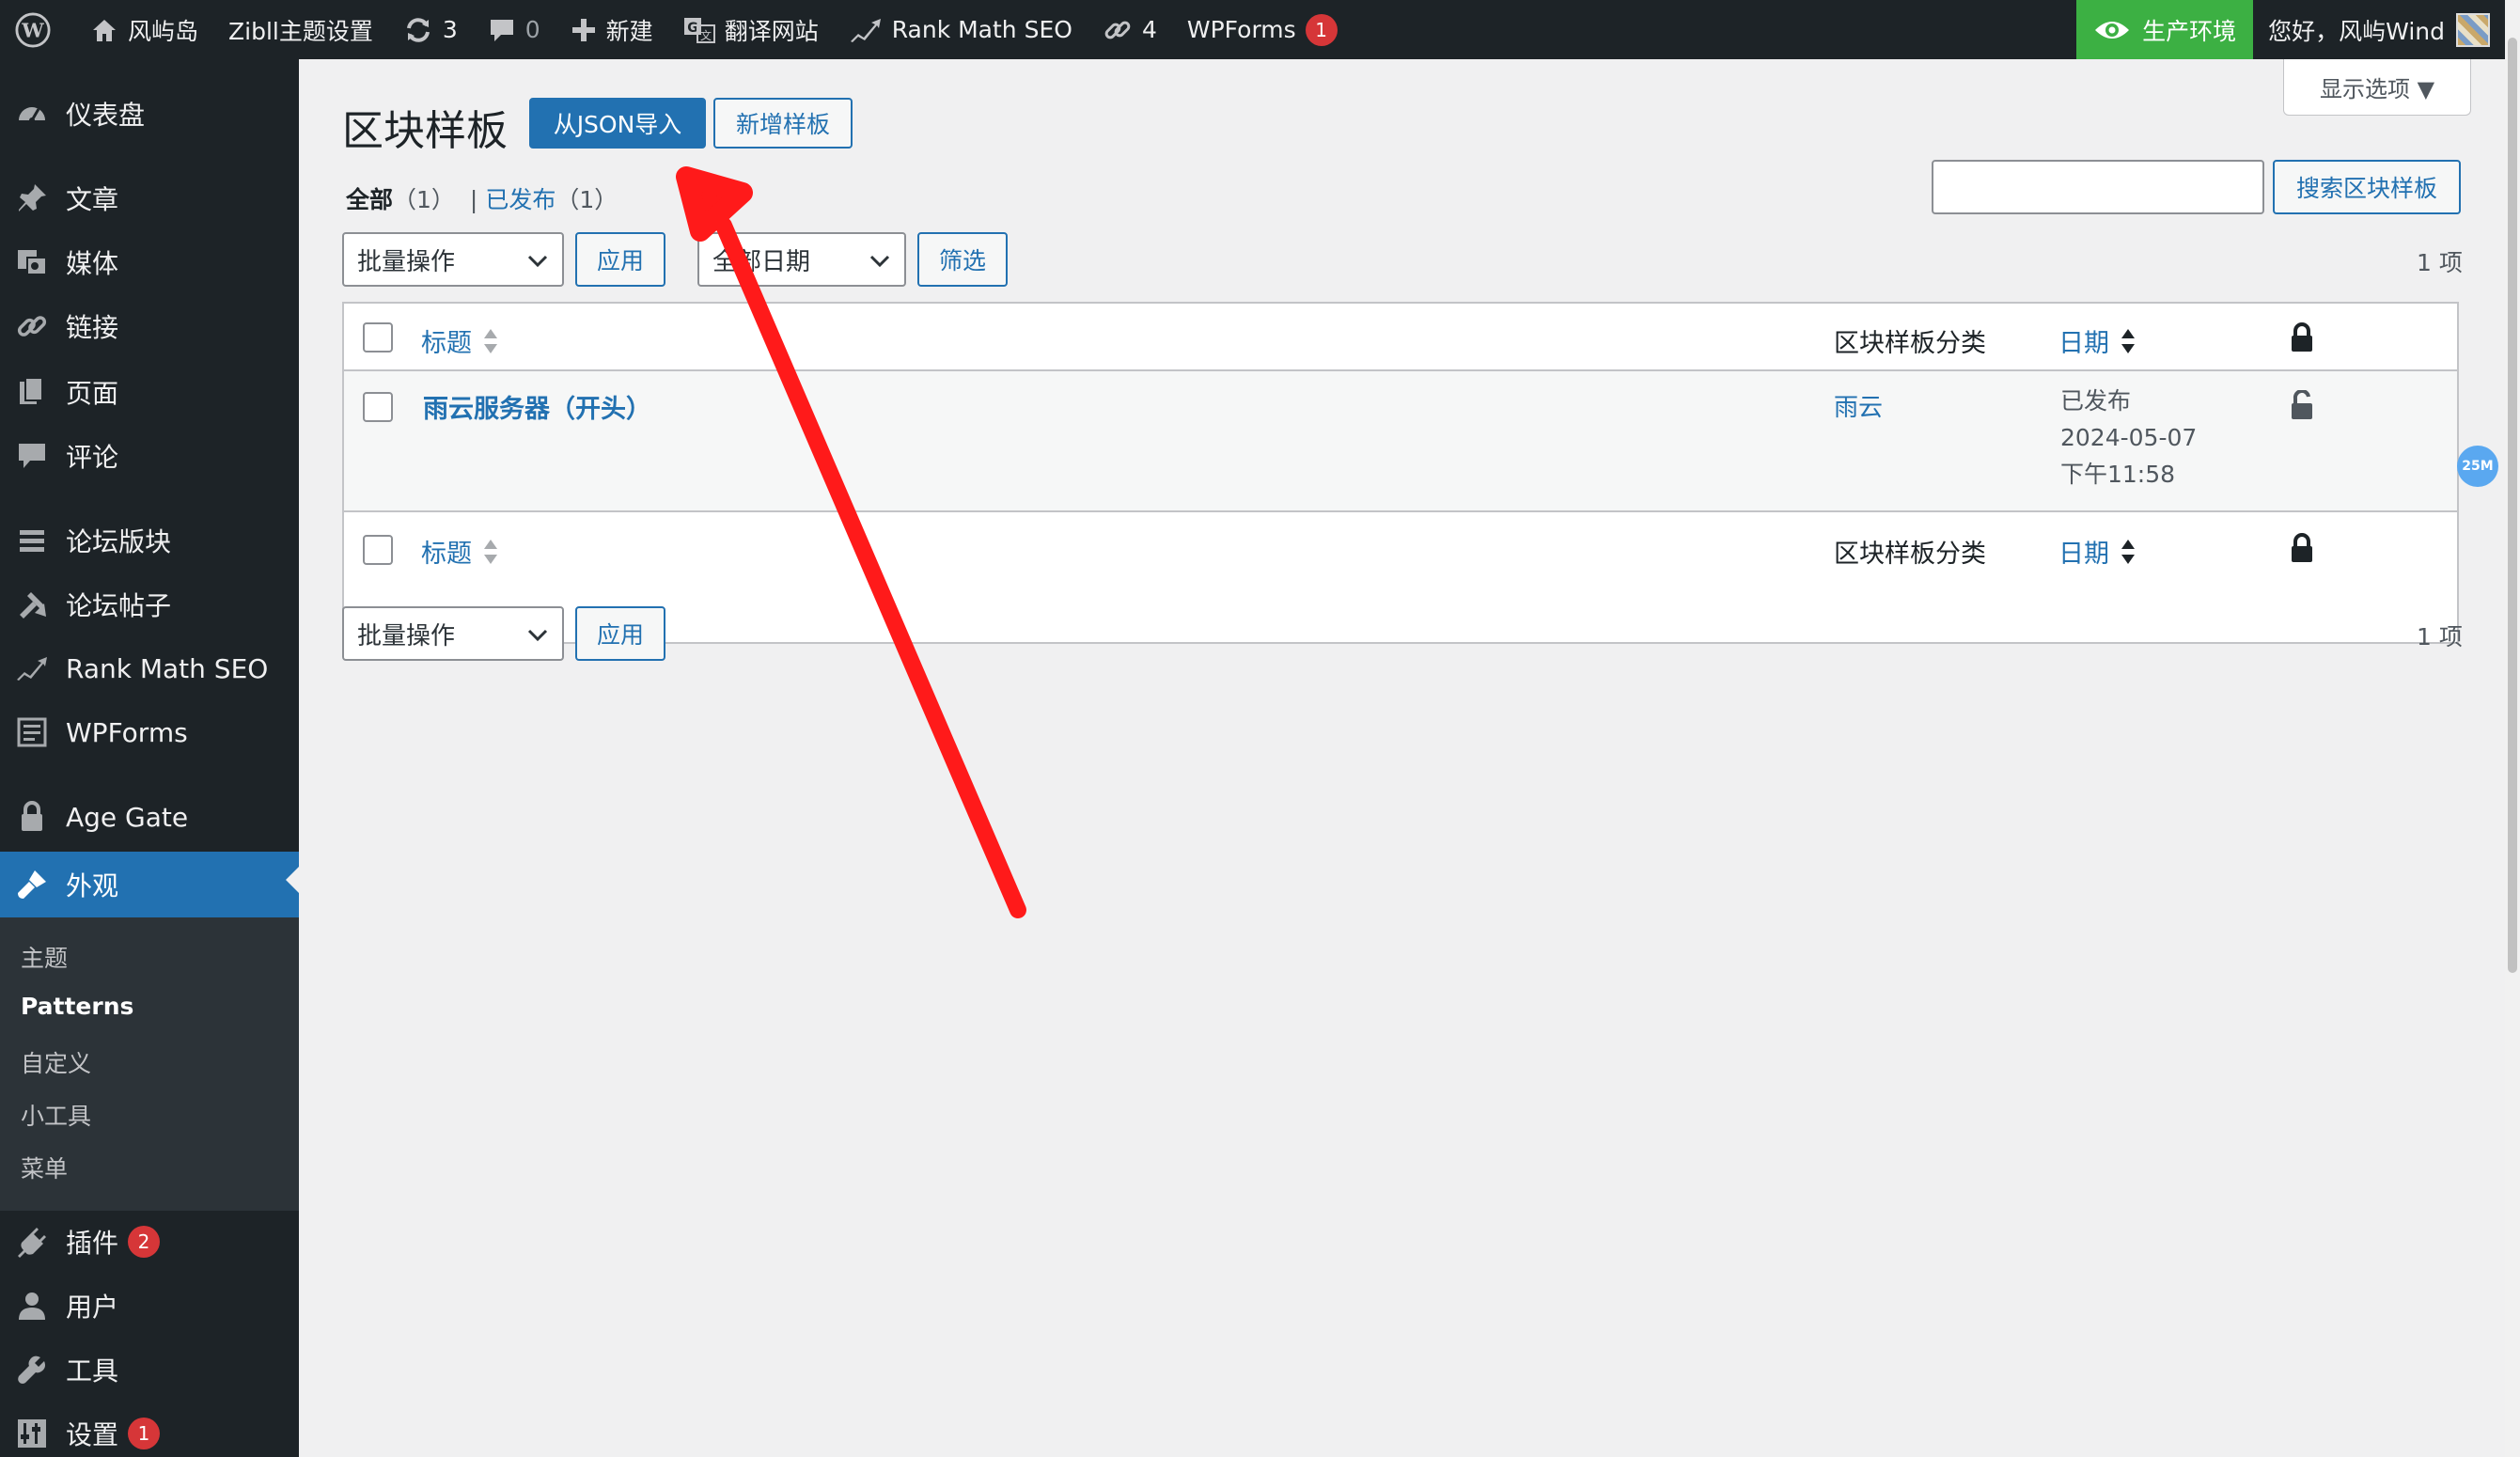  What do you see at coordinates (149, 668) in the screenshot?
I see `sidebar-item-rankmath: Rank Math SEO` at bounding box center [149, 668].